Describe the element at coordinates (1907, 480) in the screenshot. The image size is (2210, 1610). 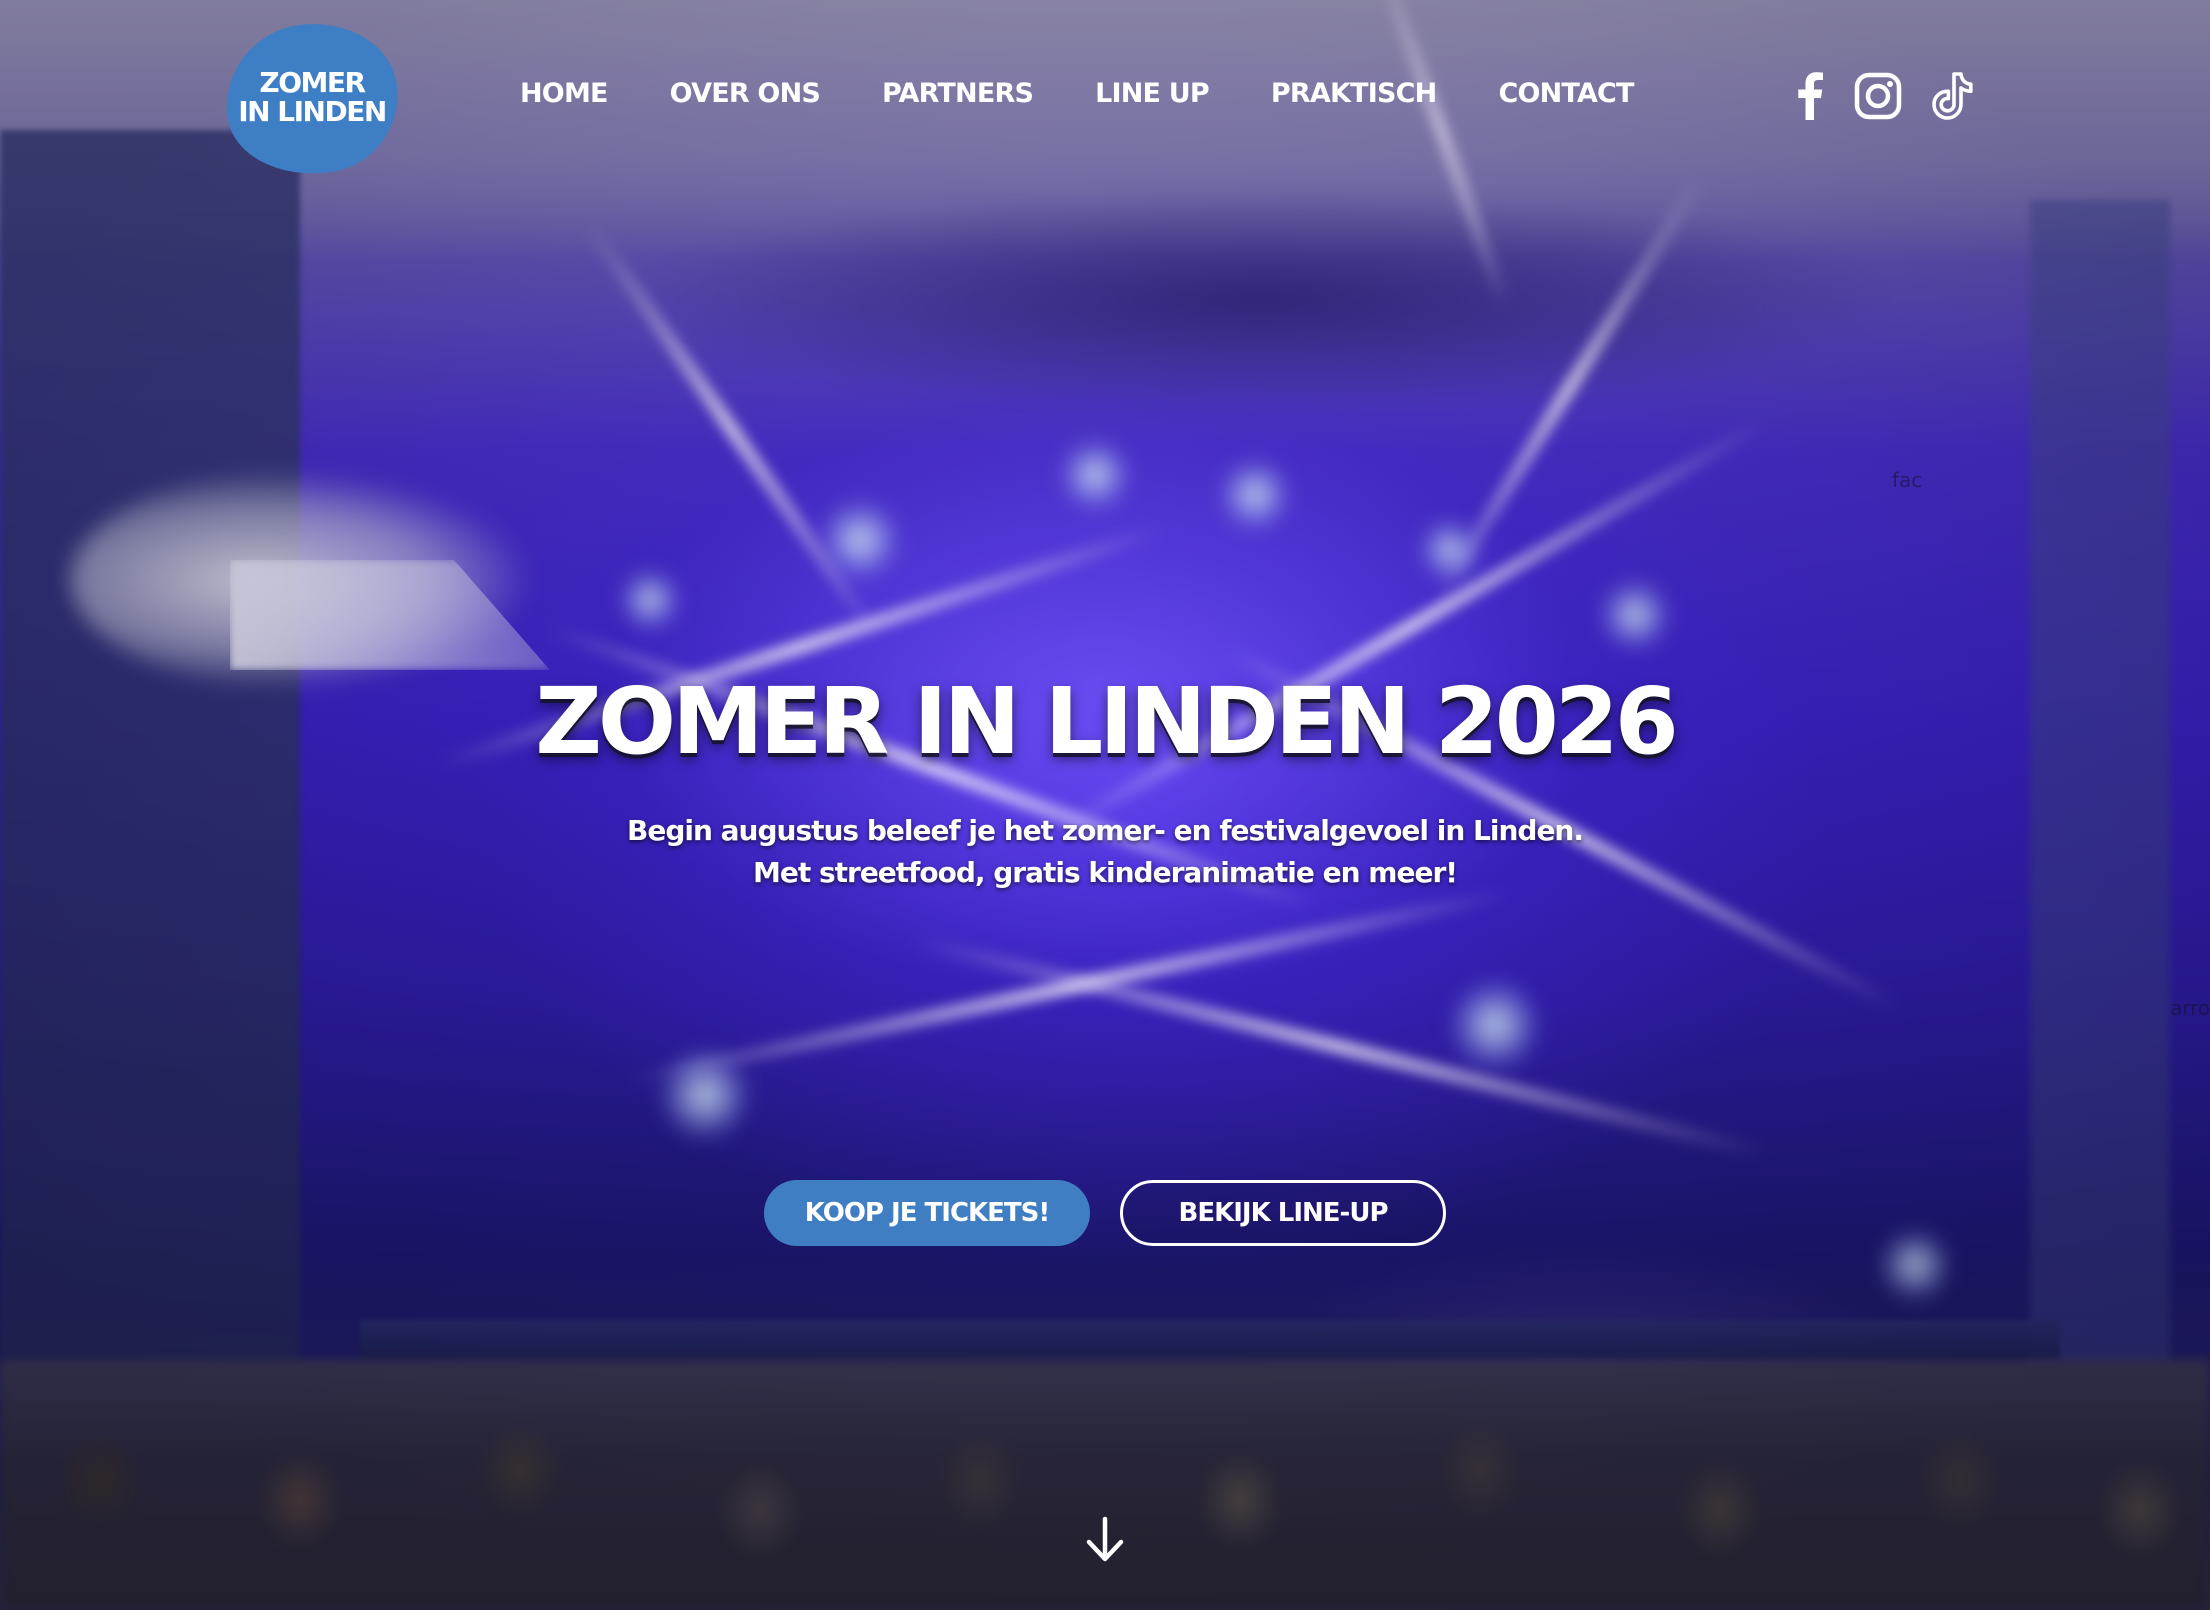
I see `edge-label-fac: fac` at that location.